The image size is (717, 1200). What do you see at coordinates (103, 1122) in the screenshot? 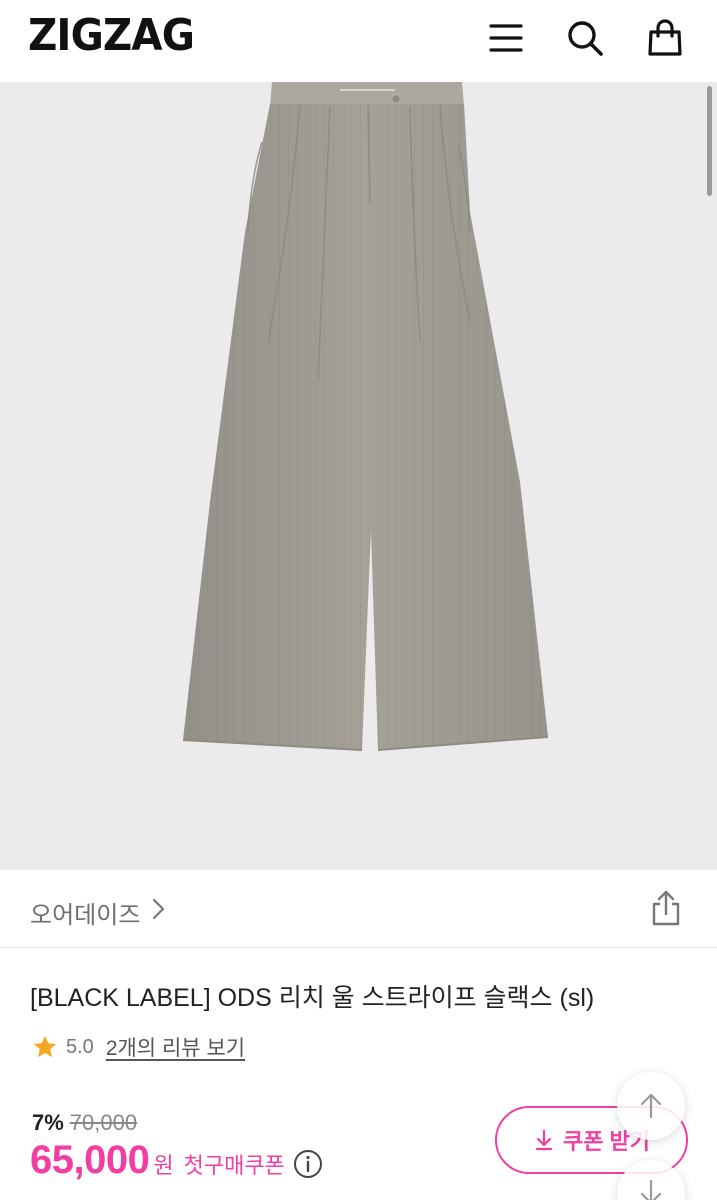
I see `original-price: 70,000` at bounding box center [103, 1122].